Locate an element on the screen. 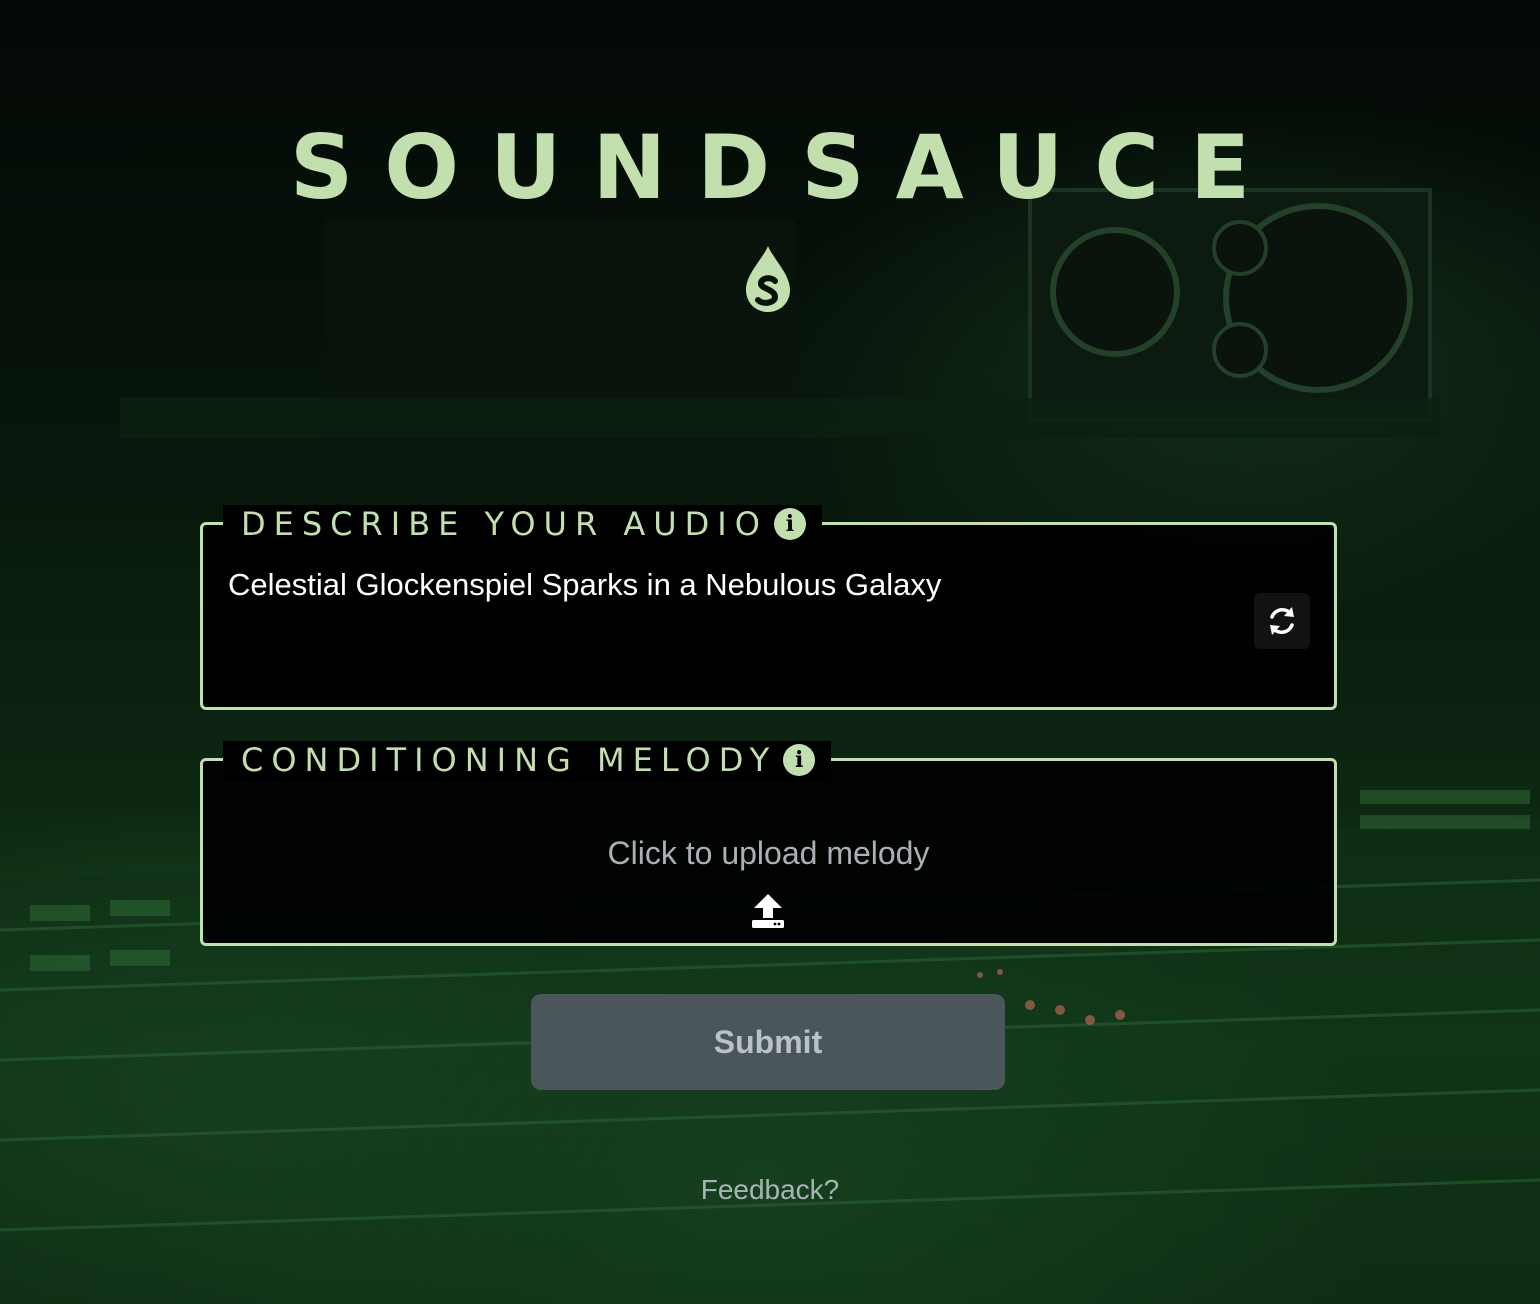  describe-audio-legend: DESCRIBE YOUR AUDIO i is located at coordinates (522, 524).